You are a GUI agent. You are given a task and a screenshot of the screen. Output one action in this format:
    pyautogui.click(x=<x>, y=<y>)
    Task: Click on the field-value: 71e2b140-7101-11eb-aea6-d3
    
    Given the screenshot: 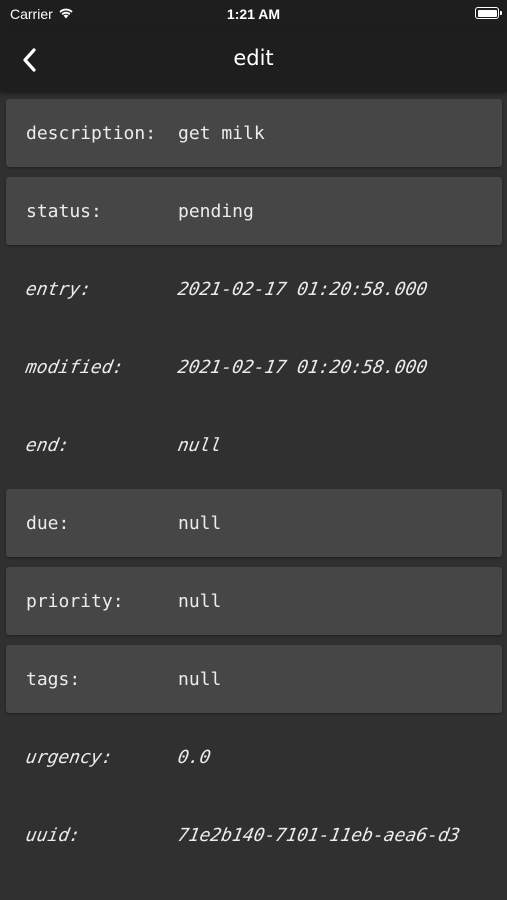 What is the action you would take?
    pyautogui.click(x=319, y=835)
    